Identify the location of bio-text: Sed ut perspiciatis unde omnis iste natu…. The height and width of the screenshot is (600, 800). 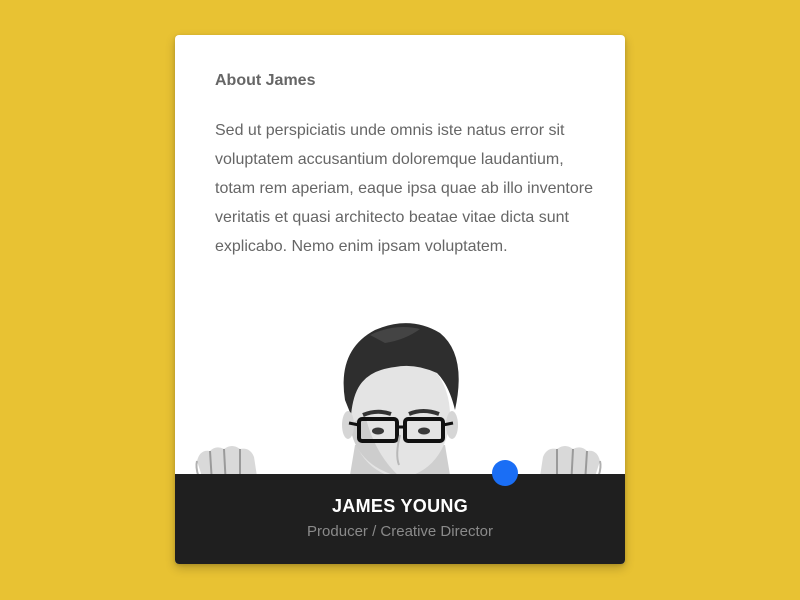
(404, 188).